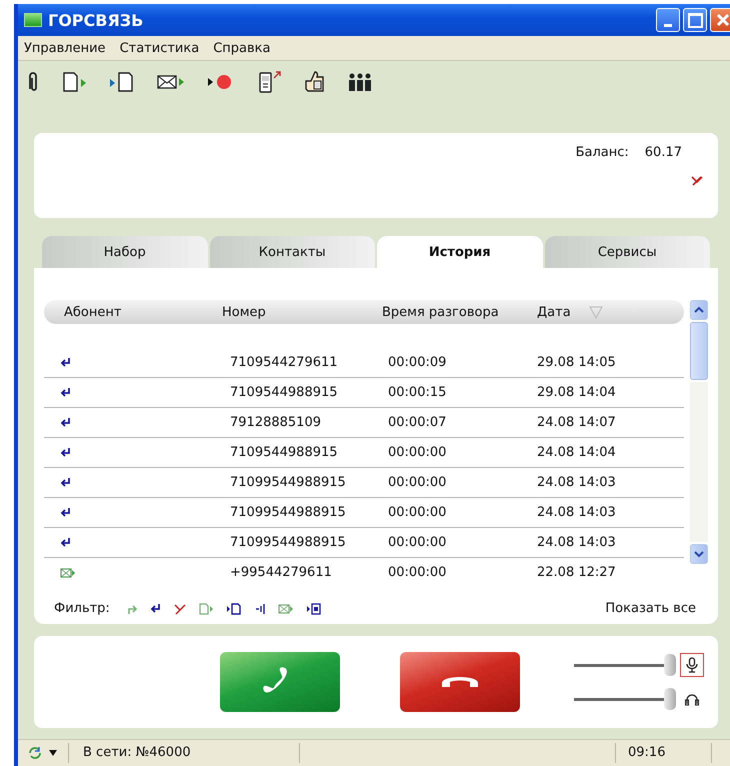 The height and width of the screenshot is (766, 730). Describe the element at coordinates (33, 20) in the screenshot. I see `app-icon` at that location.